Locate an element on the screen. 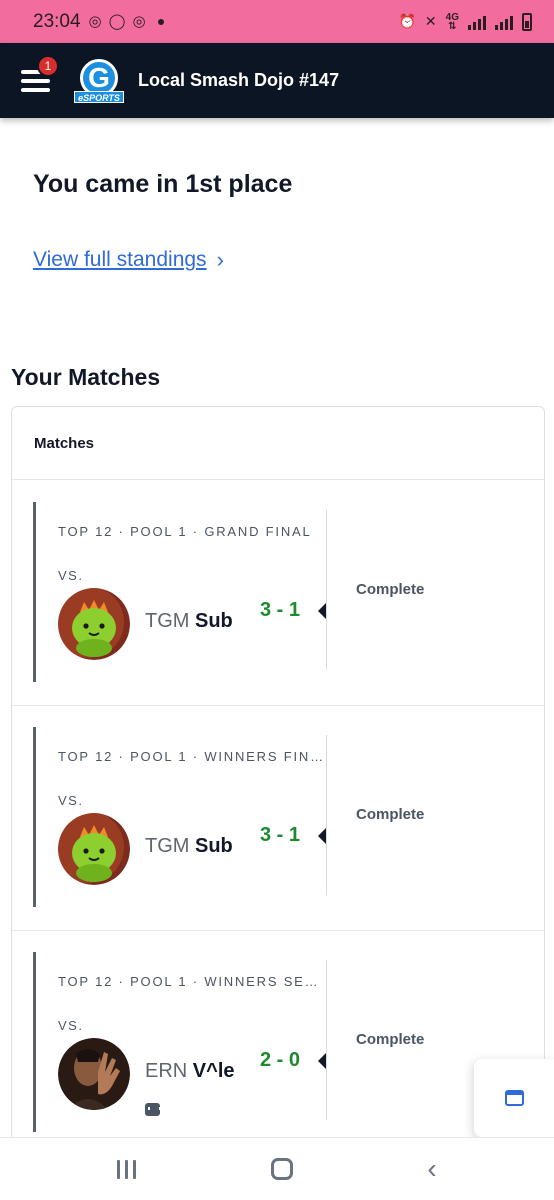 The width and height of the screenshot is (554, 1200). home-button is located at coordinates (281, 1169).